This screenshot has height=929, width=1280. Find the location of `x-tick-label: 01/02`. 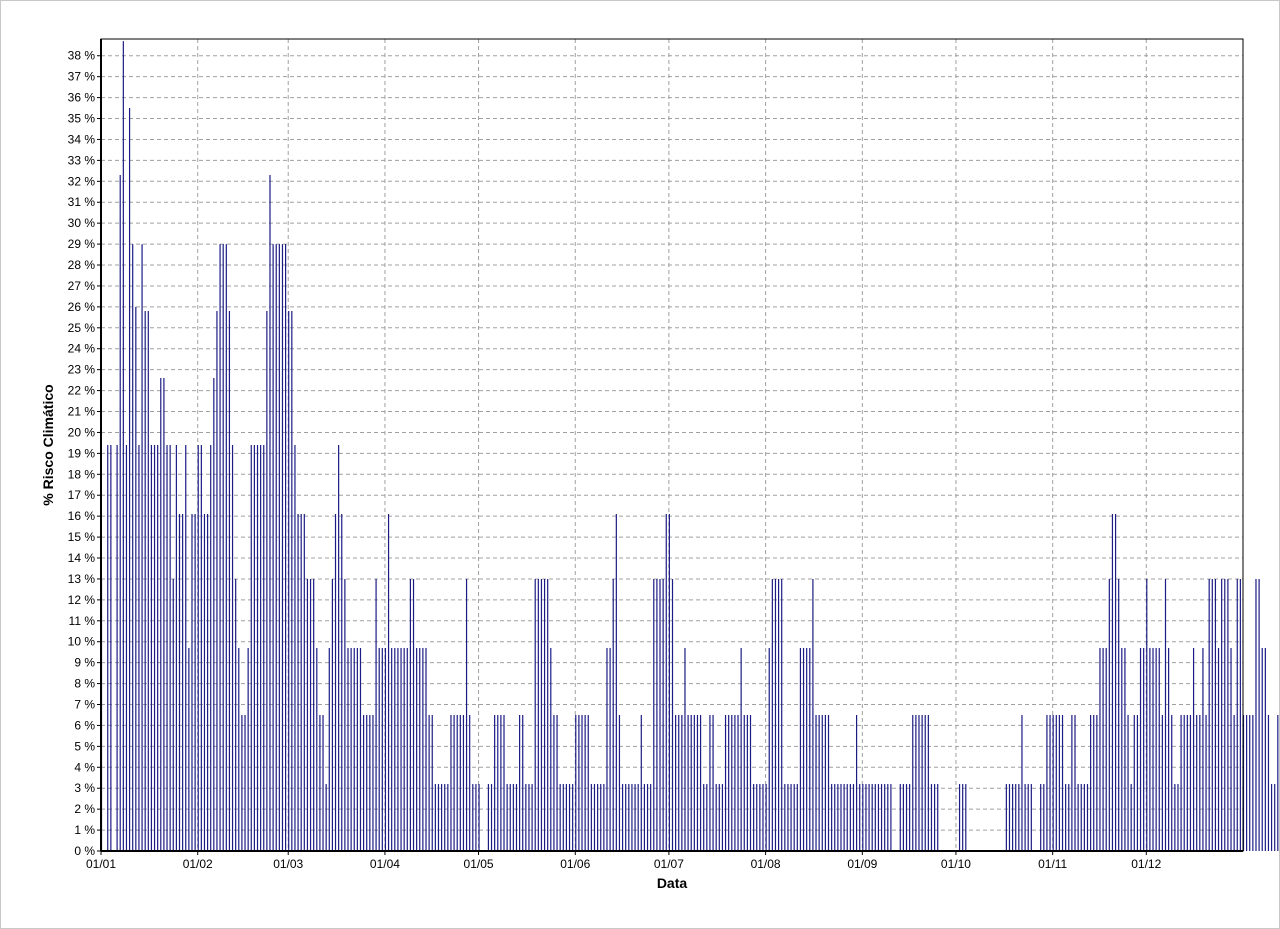

x-tick-label: 01/02 is located at coordinates (198, 864).